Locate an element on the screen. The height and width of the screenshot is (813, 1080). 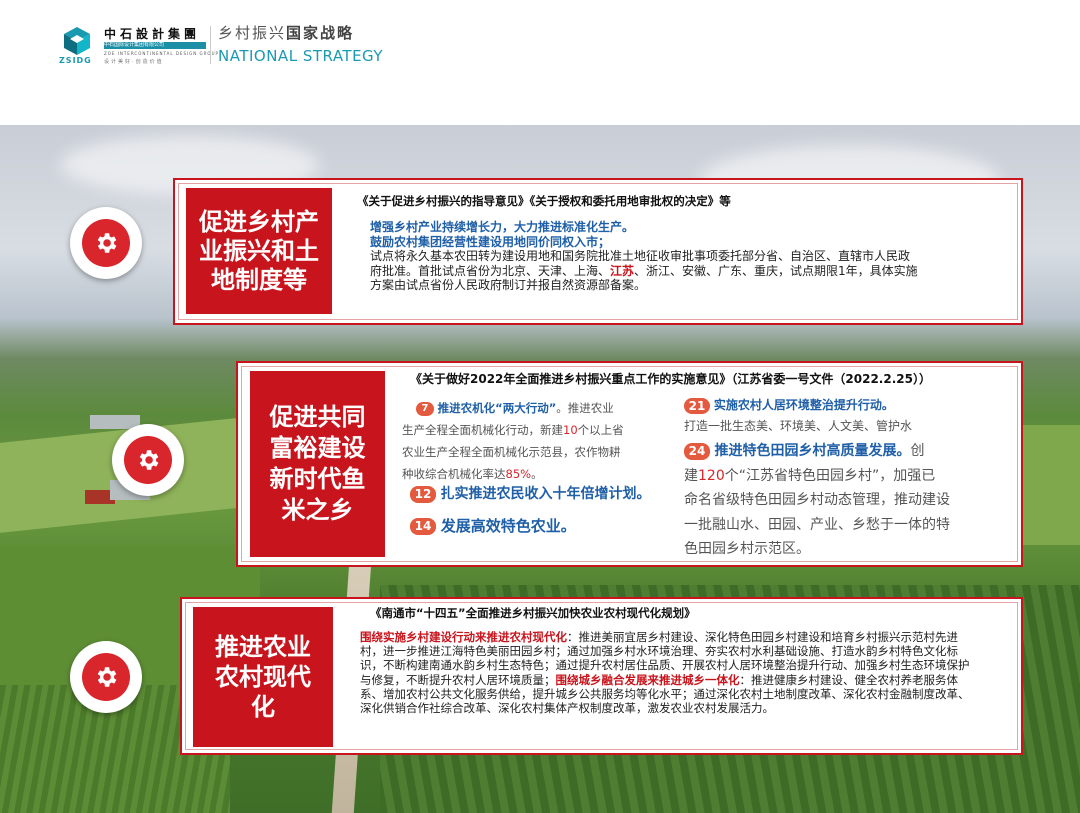
panel2-item-12: 12 扎实推进农民收入十年倍增计划。 is located at coordinates (530, 493).